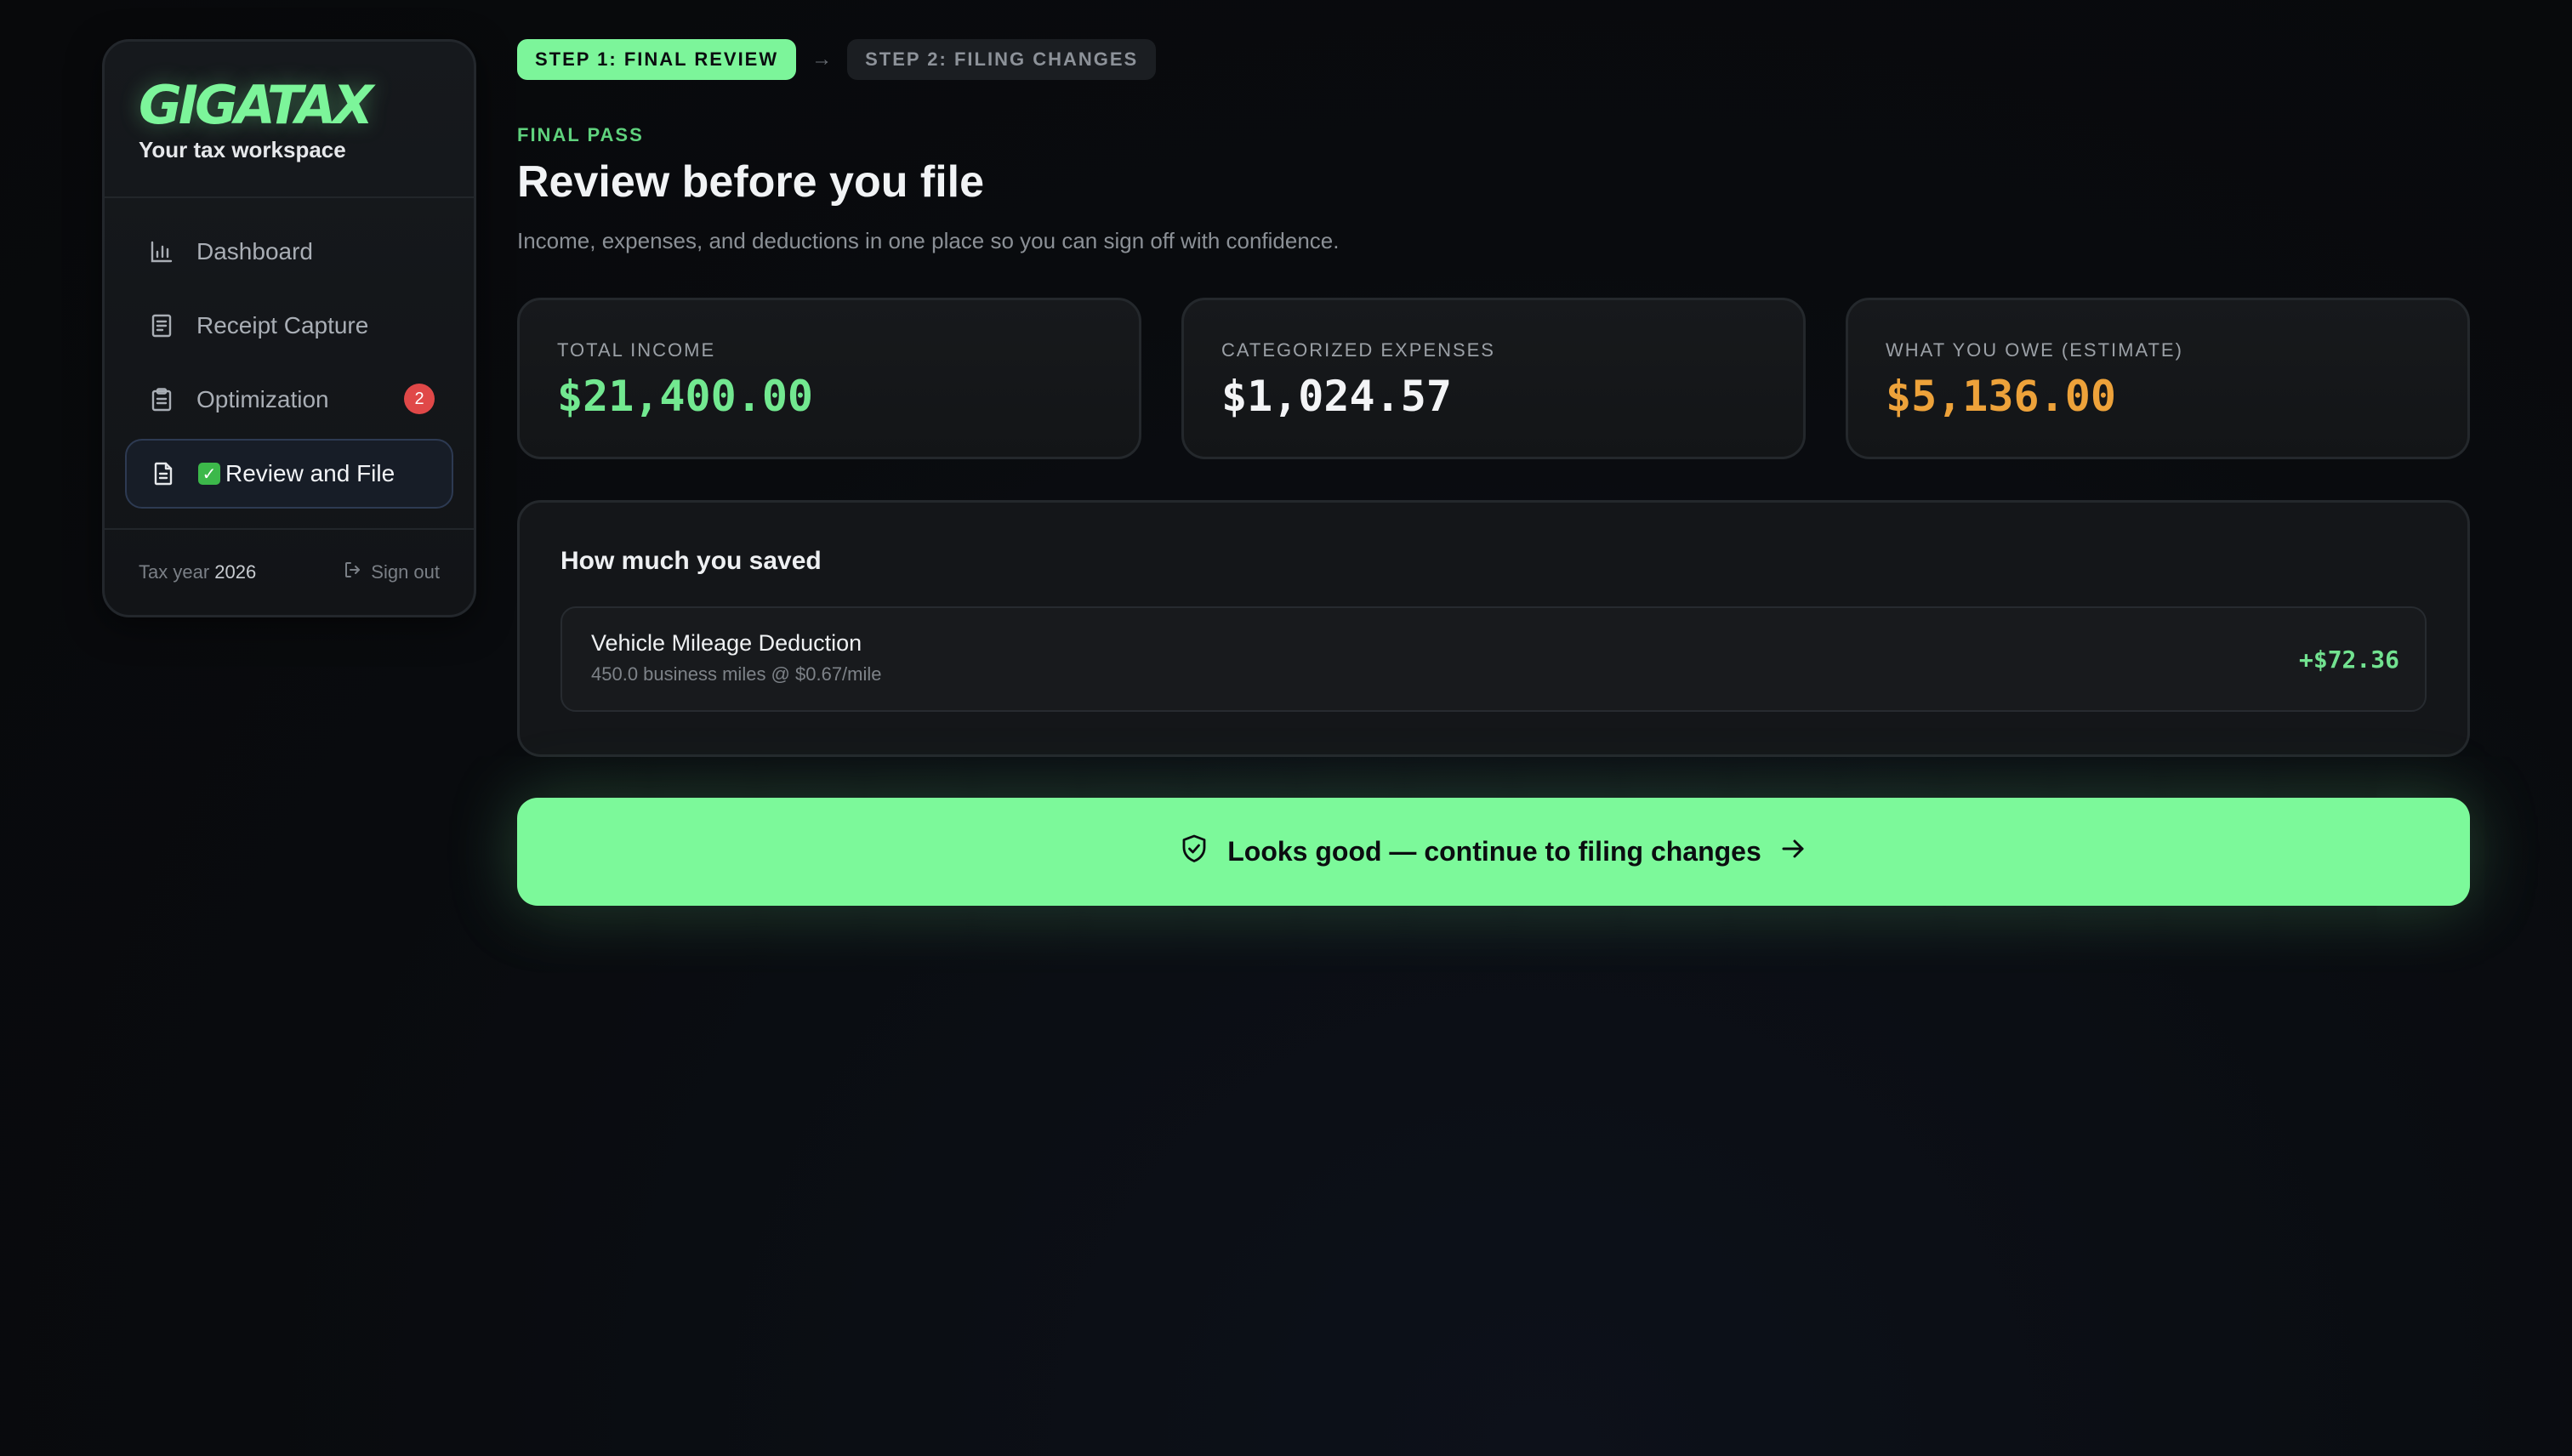  I want to click on brand: GIGATAX Your tax workspace, so click(290, 120).